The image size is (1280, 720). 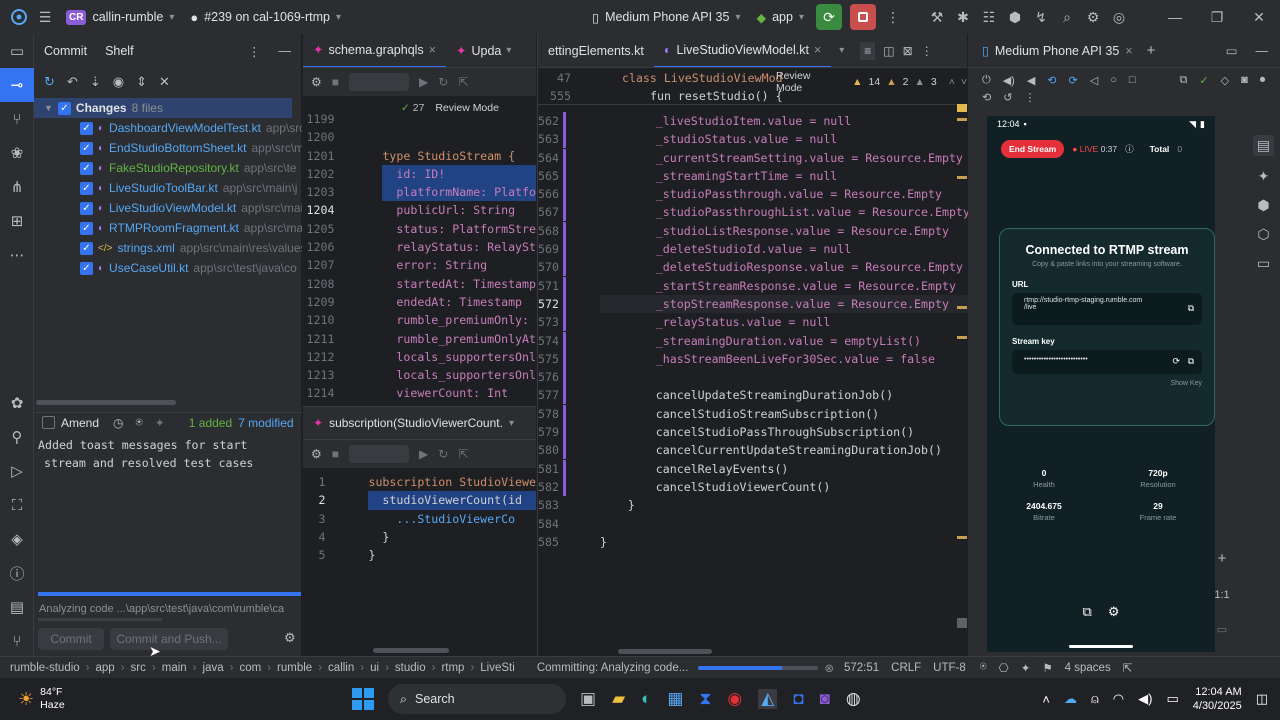 I want to click on taskbar-search: ⌕ Search, so click(x=477, y=699).